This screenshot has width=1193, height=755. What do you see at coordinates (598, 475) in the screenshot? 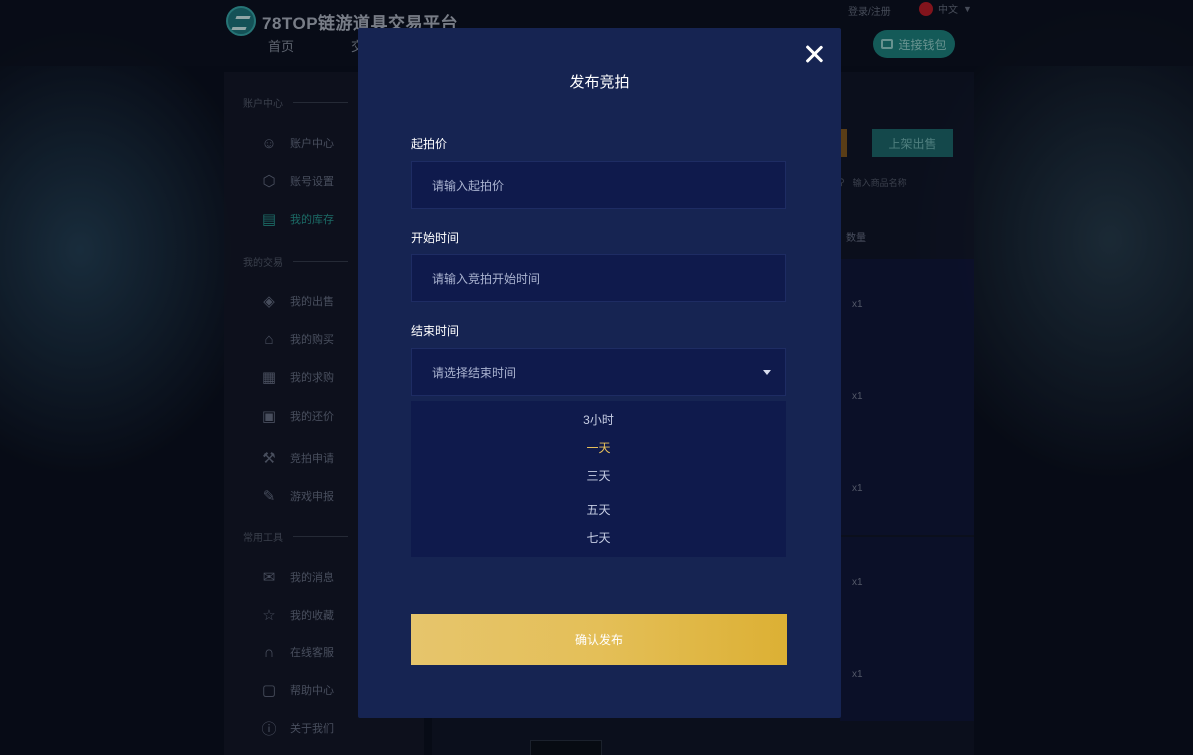
I see `dropdown-option-3d: 三天` at bounding box center [598, 475].